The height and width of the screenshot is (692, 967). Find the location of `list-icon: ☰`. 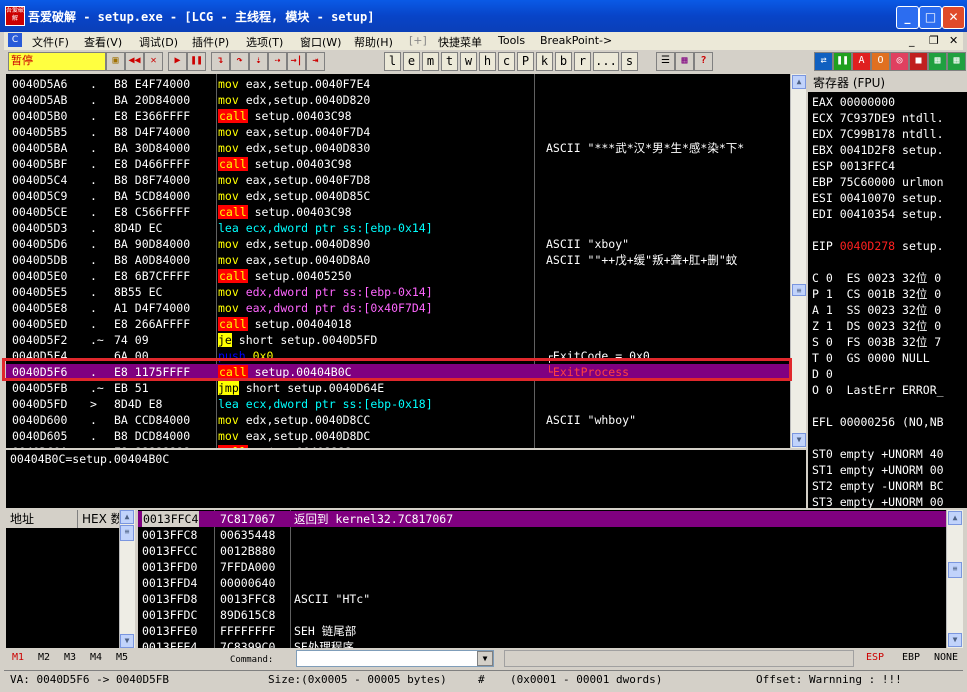

list-icon: ☰ is located at coordinates (665, 61).